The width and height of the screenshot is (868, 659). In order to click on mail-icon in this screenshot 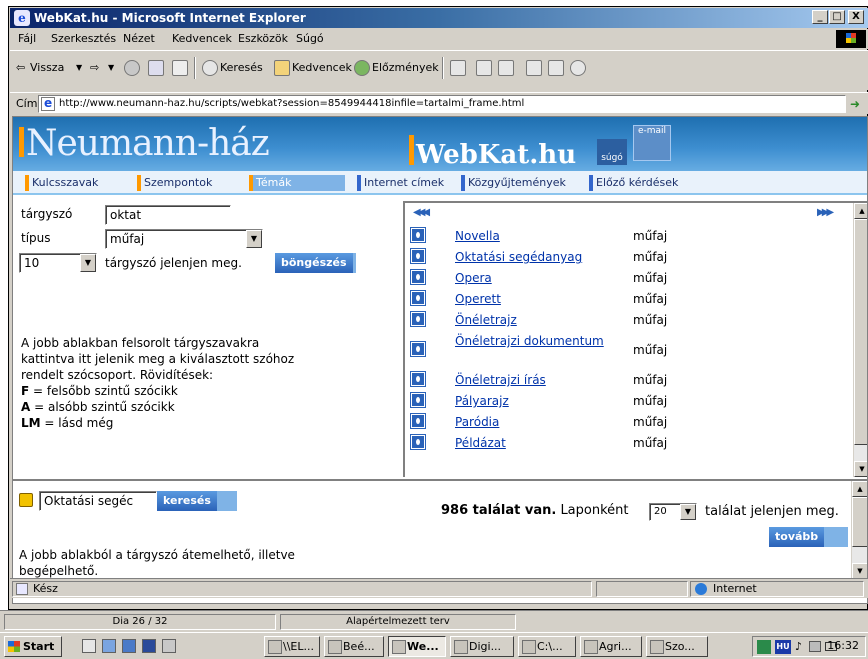, I will do `click(458, 68)`.